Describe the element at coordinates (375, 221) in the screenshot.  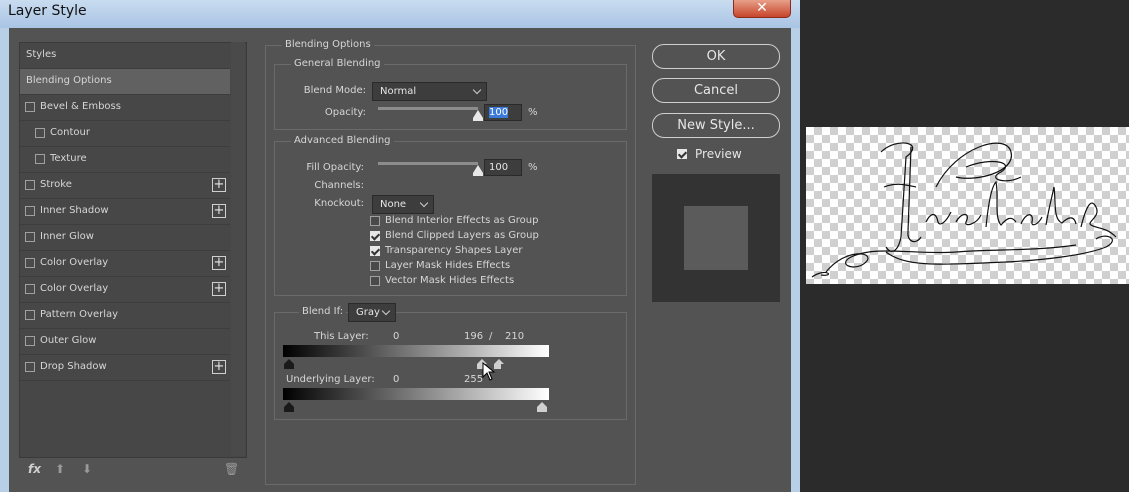
I see `checkbox-blend-interior-effects-as-group` at that location.